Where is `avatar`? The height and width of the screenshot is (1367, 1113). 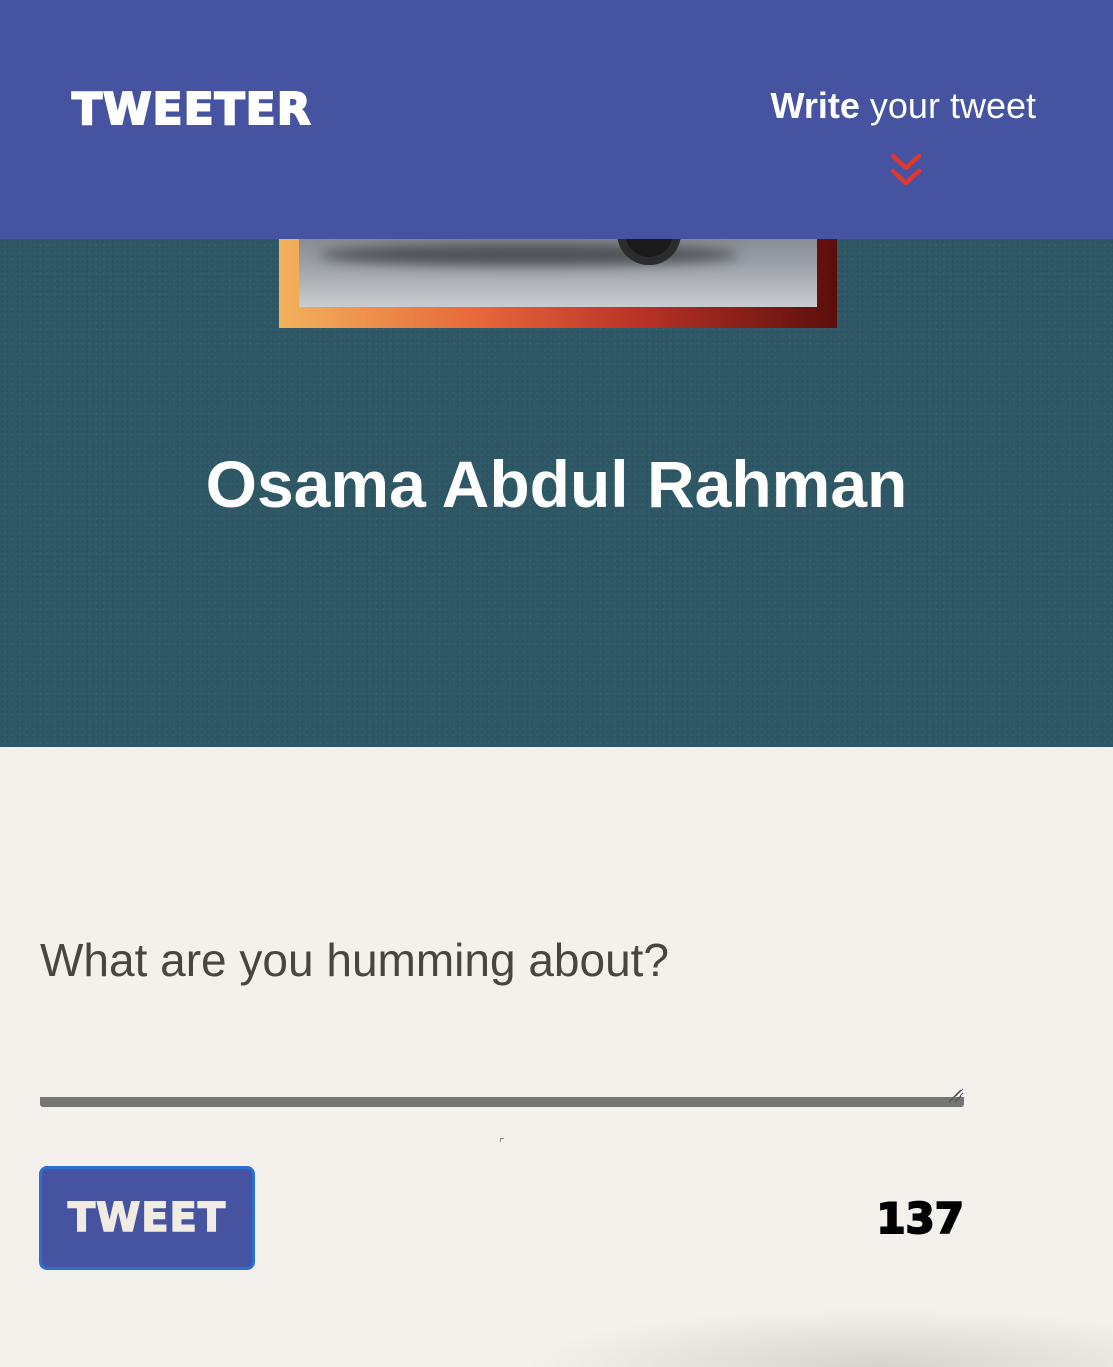 avatar is located at coordinates (558, 273).